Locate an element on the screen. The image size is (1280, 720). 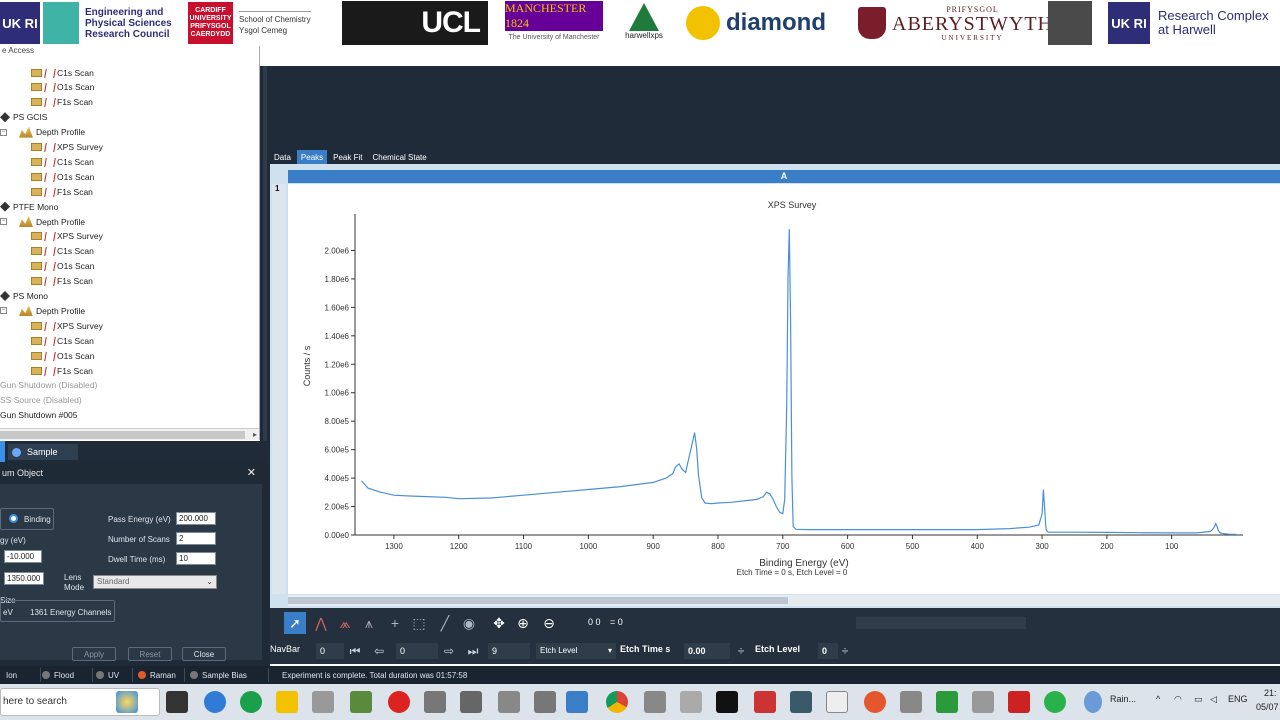
language-indicator: ENG is located at coordinates (1238, 699).